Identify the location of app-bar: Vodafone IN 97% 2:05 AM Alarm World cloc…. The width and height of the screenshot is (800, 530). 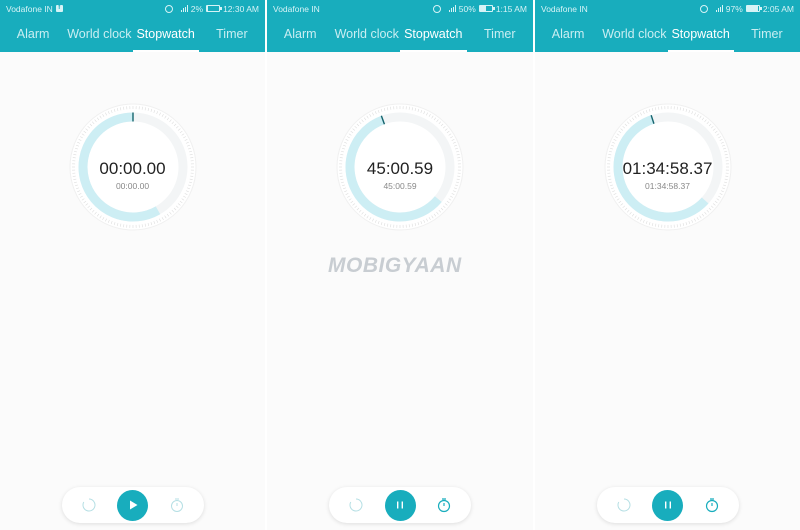
(667, 26).